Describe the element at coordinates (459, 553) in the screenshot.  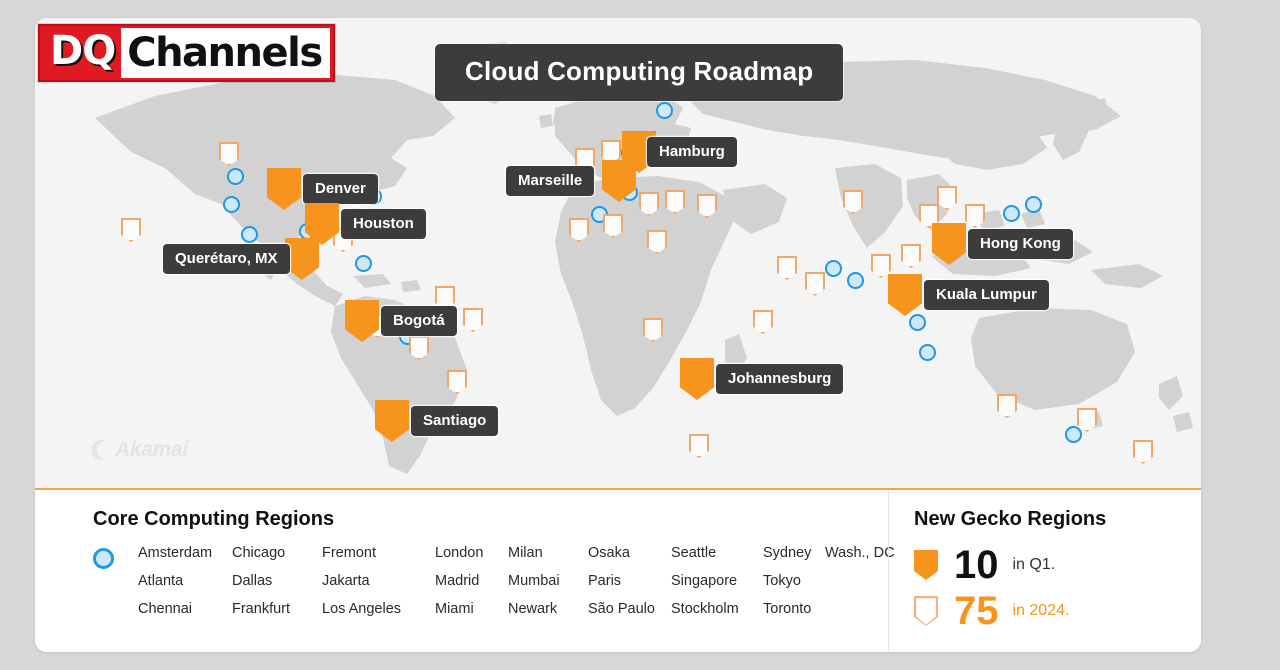
I see `core-region-city: London` at that location.